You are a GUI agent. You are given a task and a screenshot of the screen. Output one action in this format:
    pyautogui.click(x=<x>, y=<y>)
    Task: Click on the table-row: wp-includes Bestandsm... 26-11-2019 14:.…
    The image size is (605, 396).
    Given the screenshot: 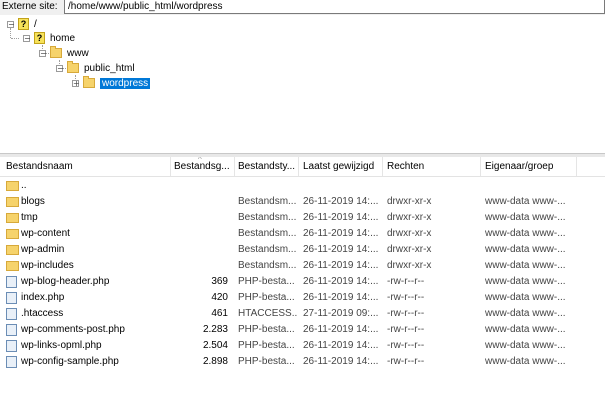 What is the action you would take?
    pyautogui.click(x=302, y=266)
    